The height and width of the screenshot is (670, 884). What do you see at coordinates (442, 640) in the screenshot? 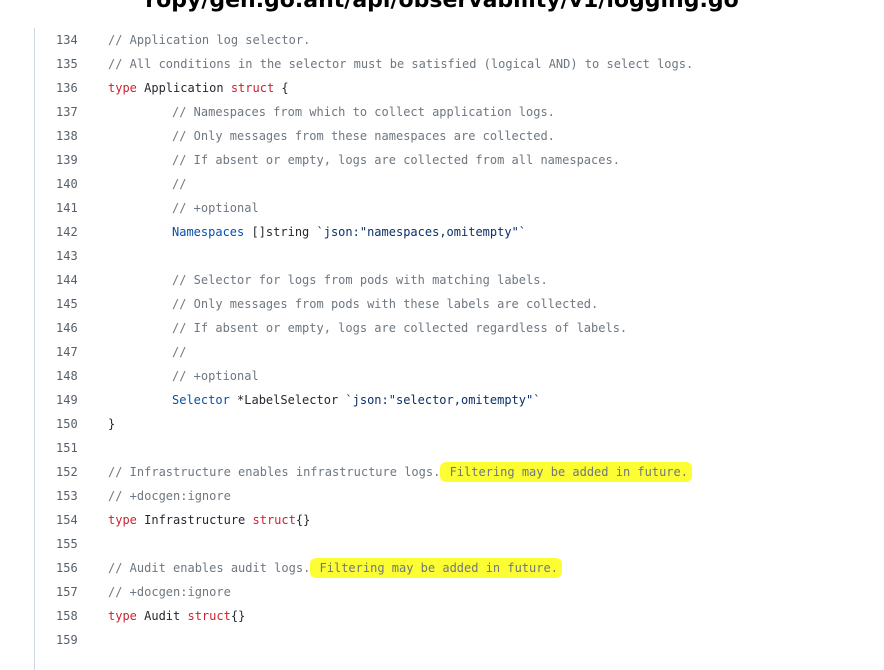
I see `code-line-159: 159` at bounding box center [442, 640].